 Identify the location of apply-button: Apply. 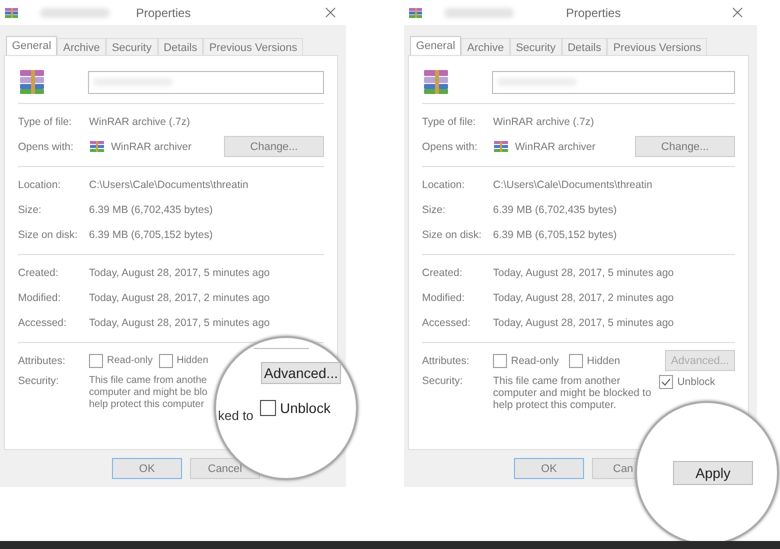
(713, 473).